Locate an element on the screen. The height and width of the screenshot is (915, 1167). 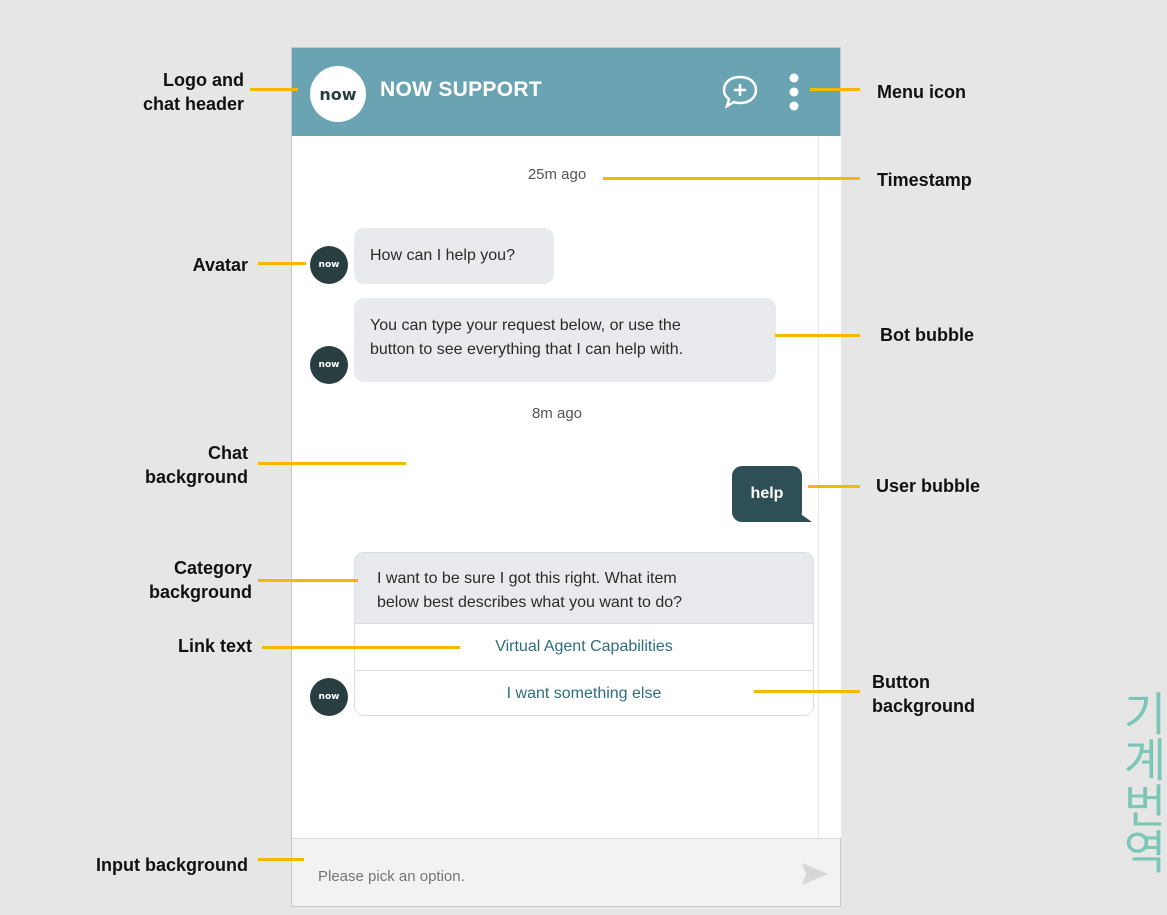
callout-line-timestamp is located at coordinates (731, 178).